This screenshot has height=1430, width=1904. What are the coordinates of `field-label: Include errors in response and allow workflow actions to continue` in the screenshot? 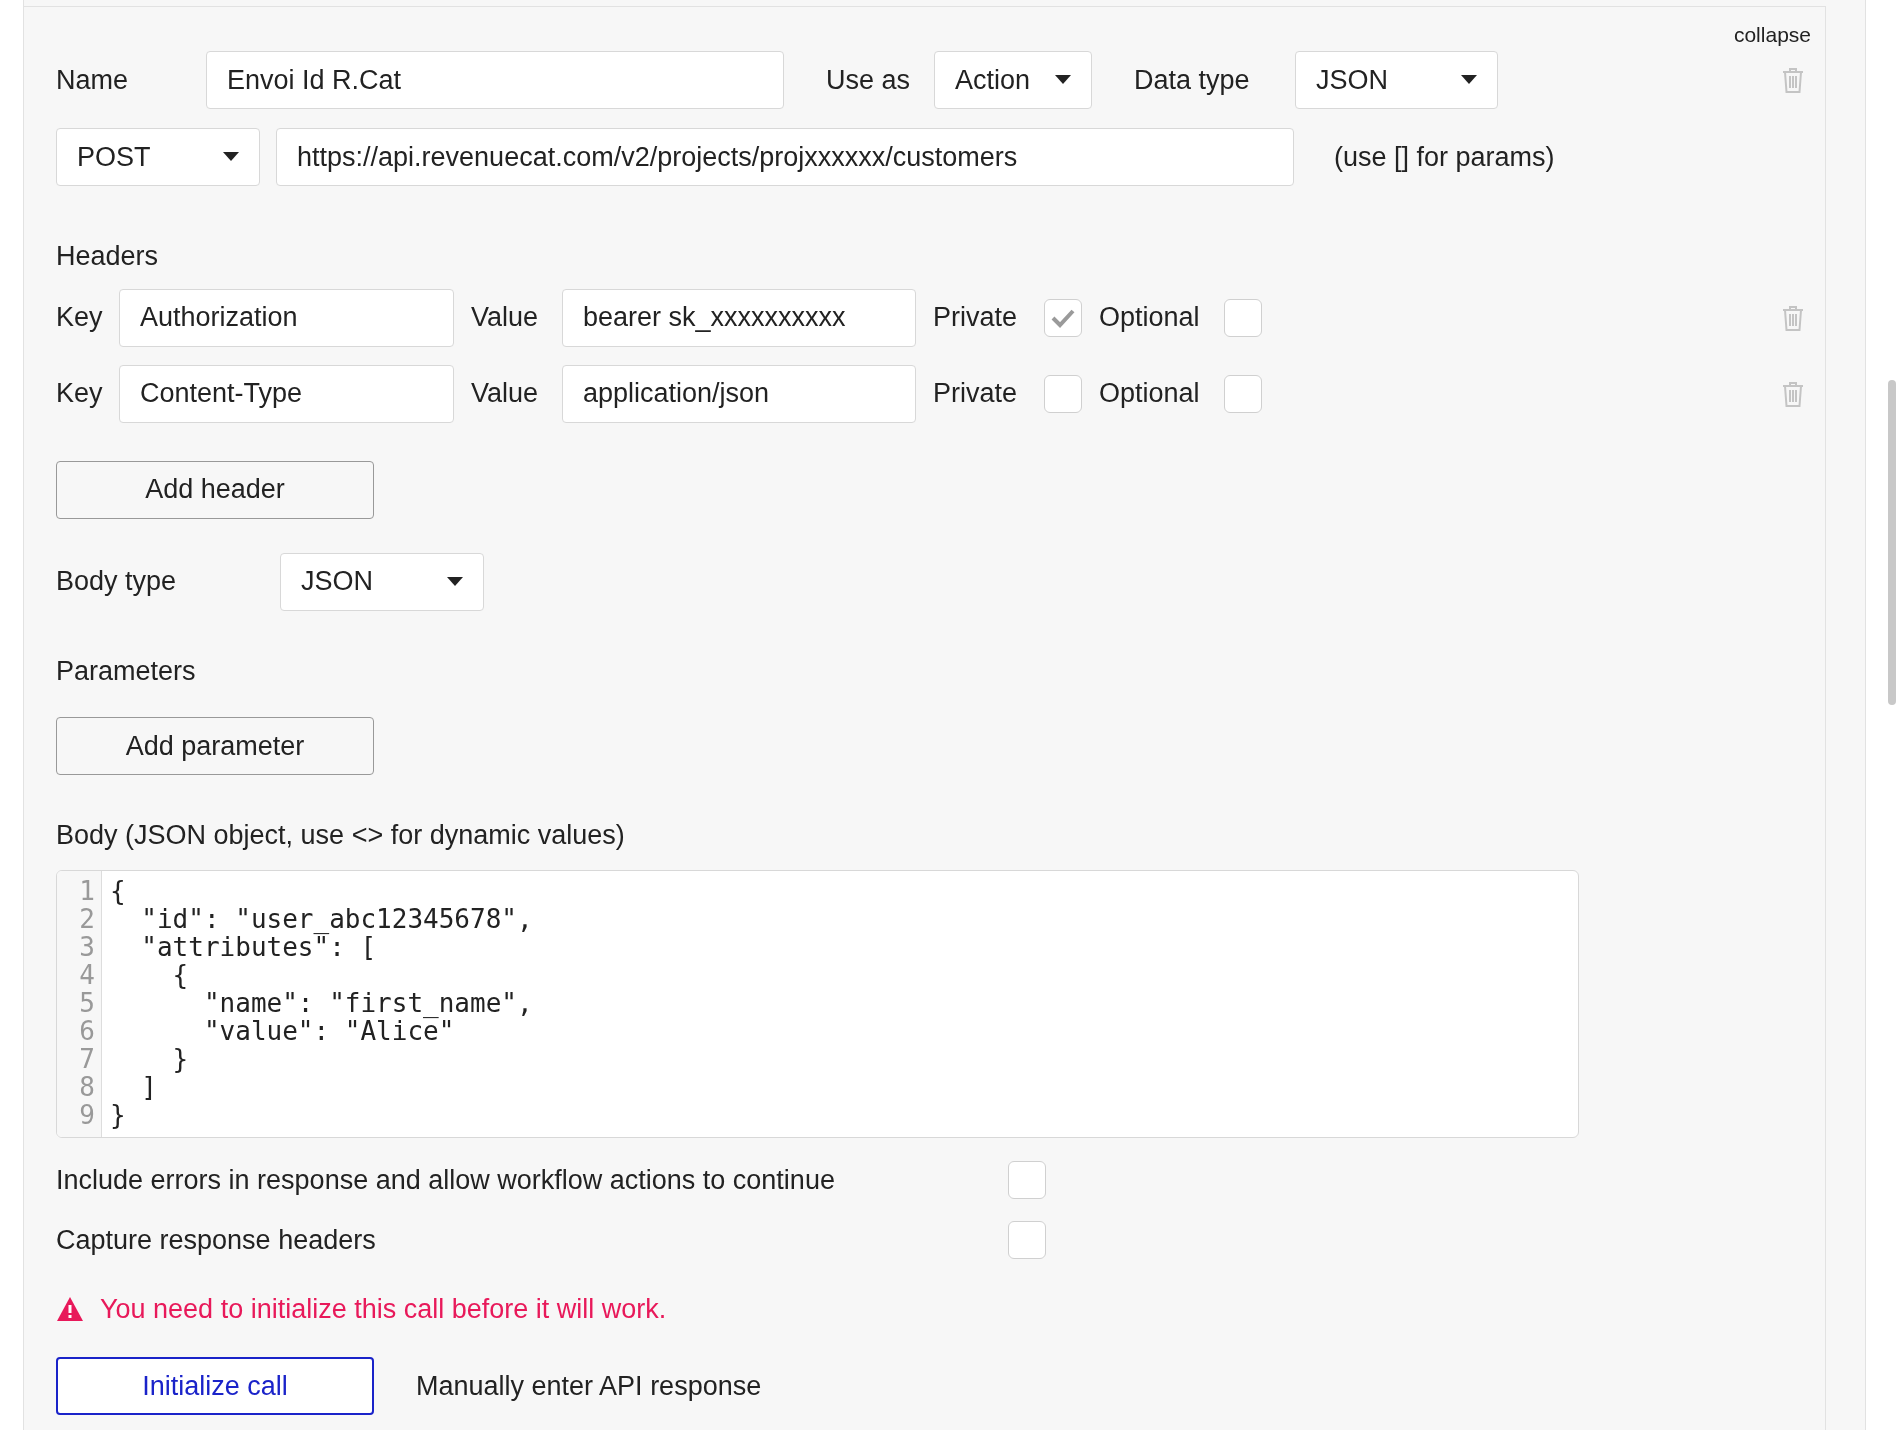 It's located at (446, 1180).